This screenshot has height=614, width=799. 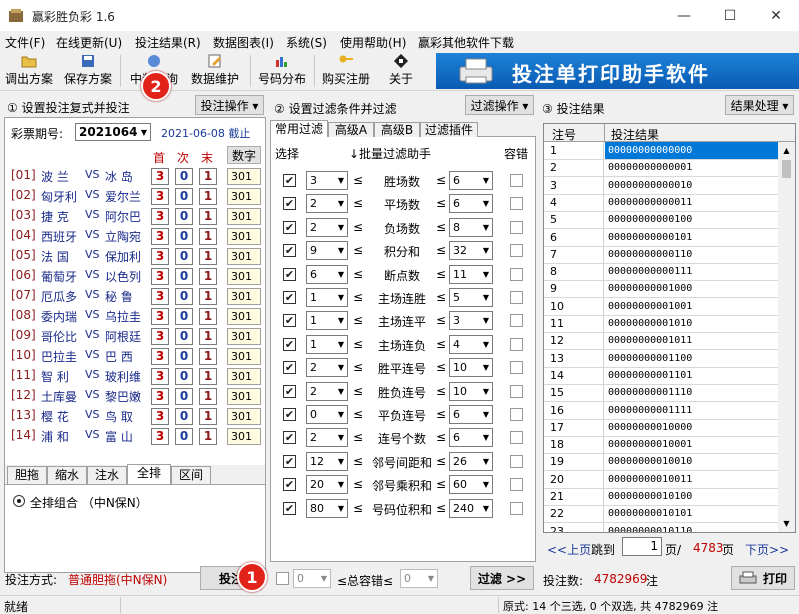 I want to click on close-button: ✕, so click(x=776, y=15).